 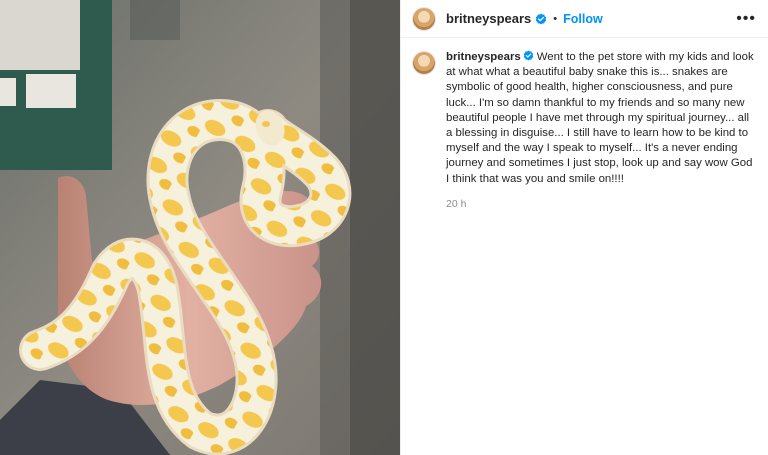 I want to click on post-timestamp: 20 h, so click(x=601, y=204).